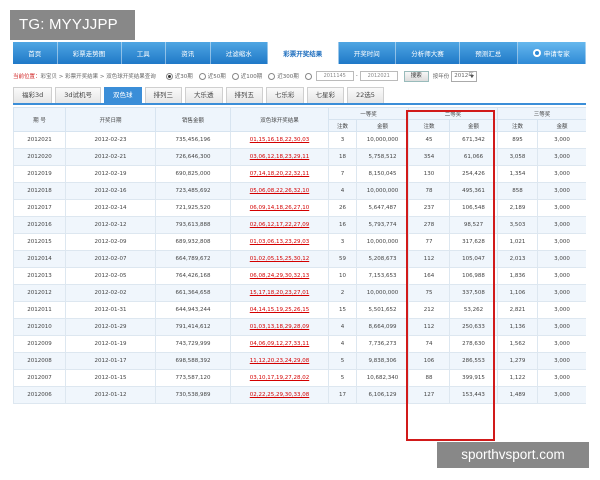  Describe the element at coordinates (382, 125) in the screenshot. I see `header-first-amount: 金额` at that location.